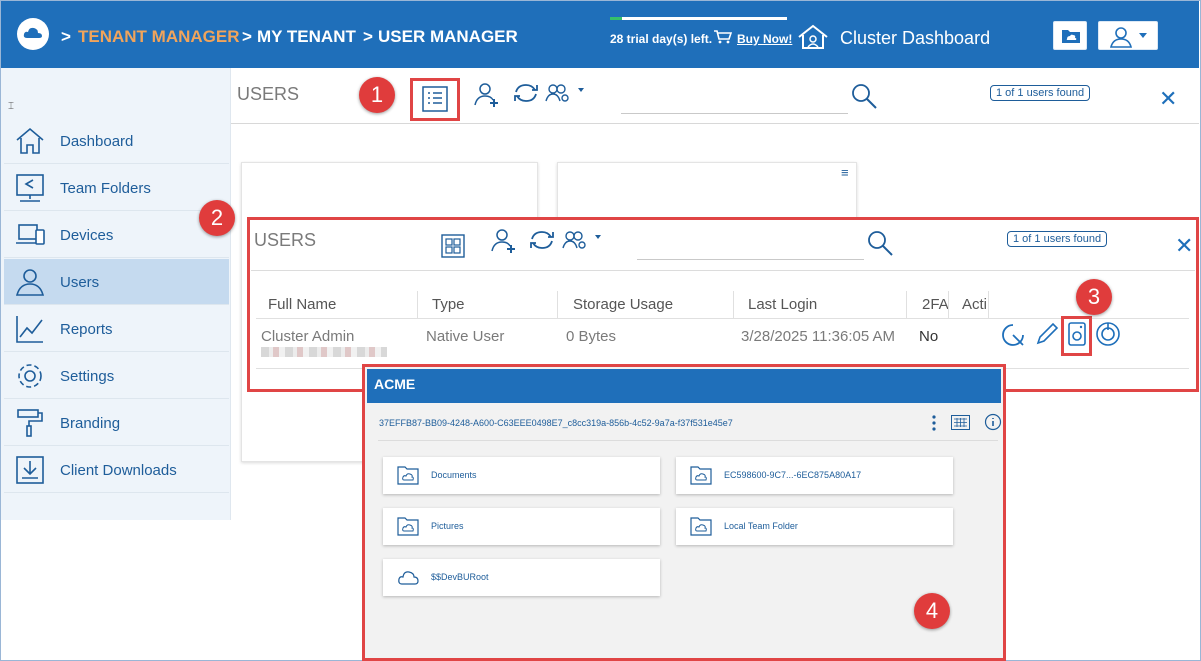  What do you see at coordinates (324, 352) in the screenshot?
I see `blurred-email` at bounding box center [324, 352].